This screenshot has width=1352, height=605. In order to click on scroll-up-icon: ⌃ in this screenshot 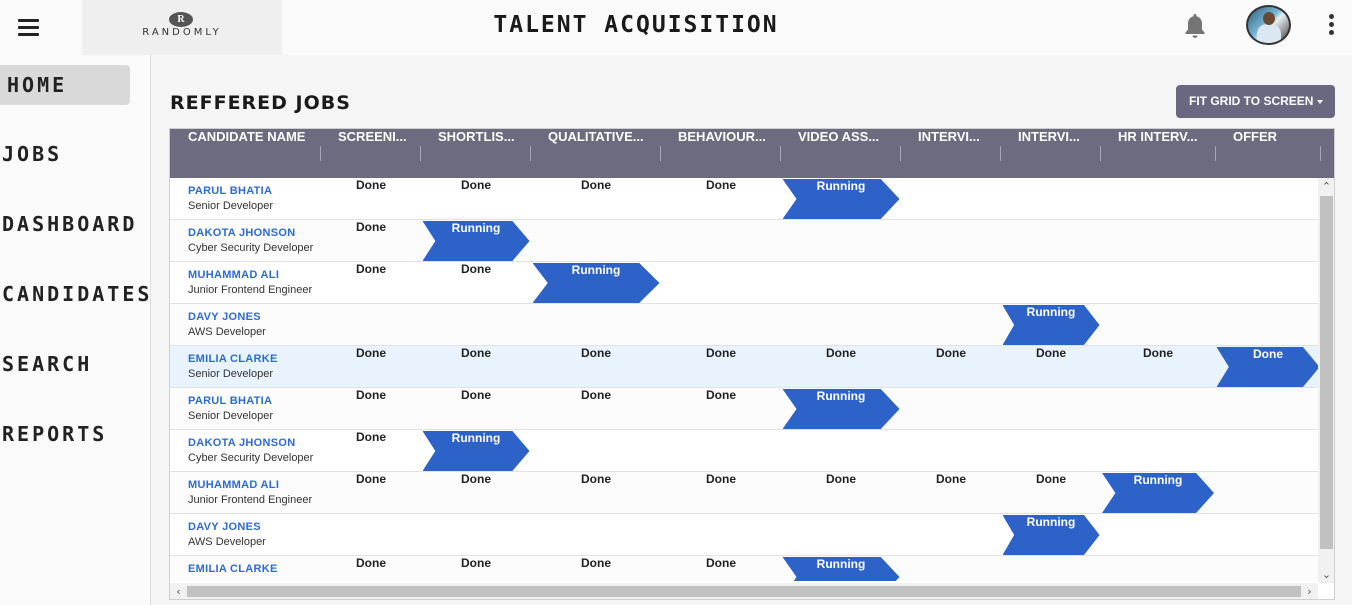, I will do `click(1326, 186)`.